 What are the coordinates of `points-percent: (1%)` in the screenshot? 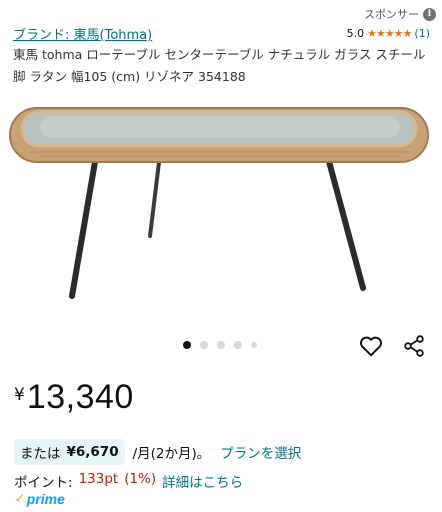 It's located at (140, 479).